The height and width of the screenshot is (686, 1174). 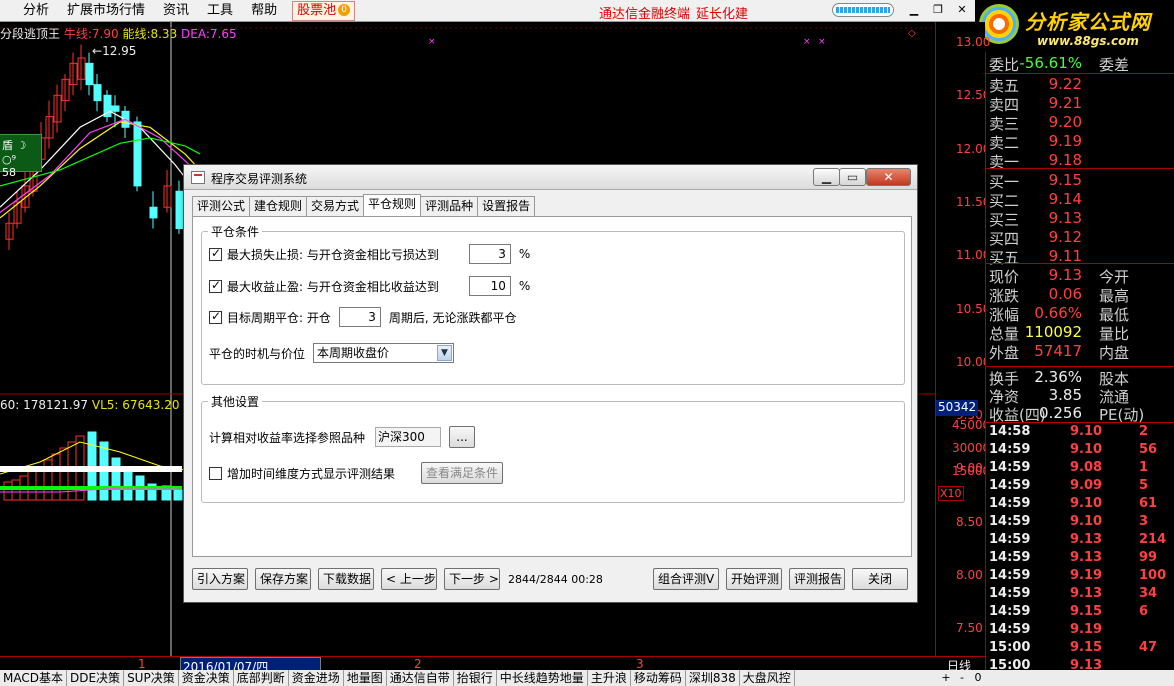 I want to click on tick-price: 9.10, so click(x=1086, y=503).